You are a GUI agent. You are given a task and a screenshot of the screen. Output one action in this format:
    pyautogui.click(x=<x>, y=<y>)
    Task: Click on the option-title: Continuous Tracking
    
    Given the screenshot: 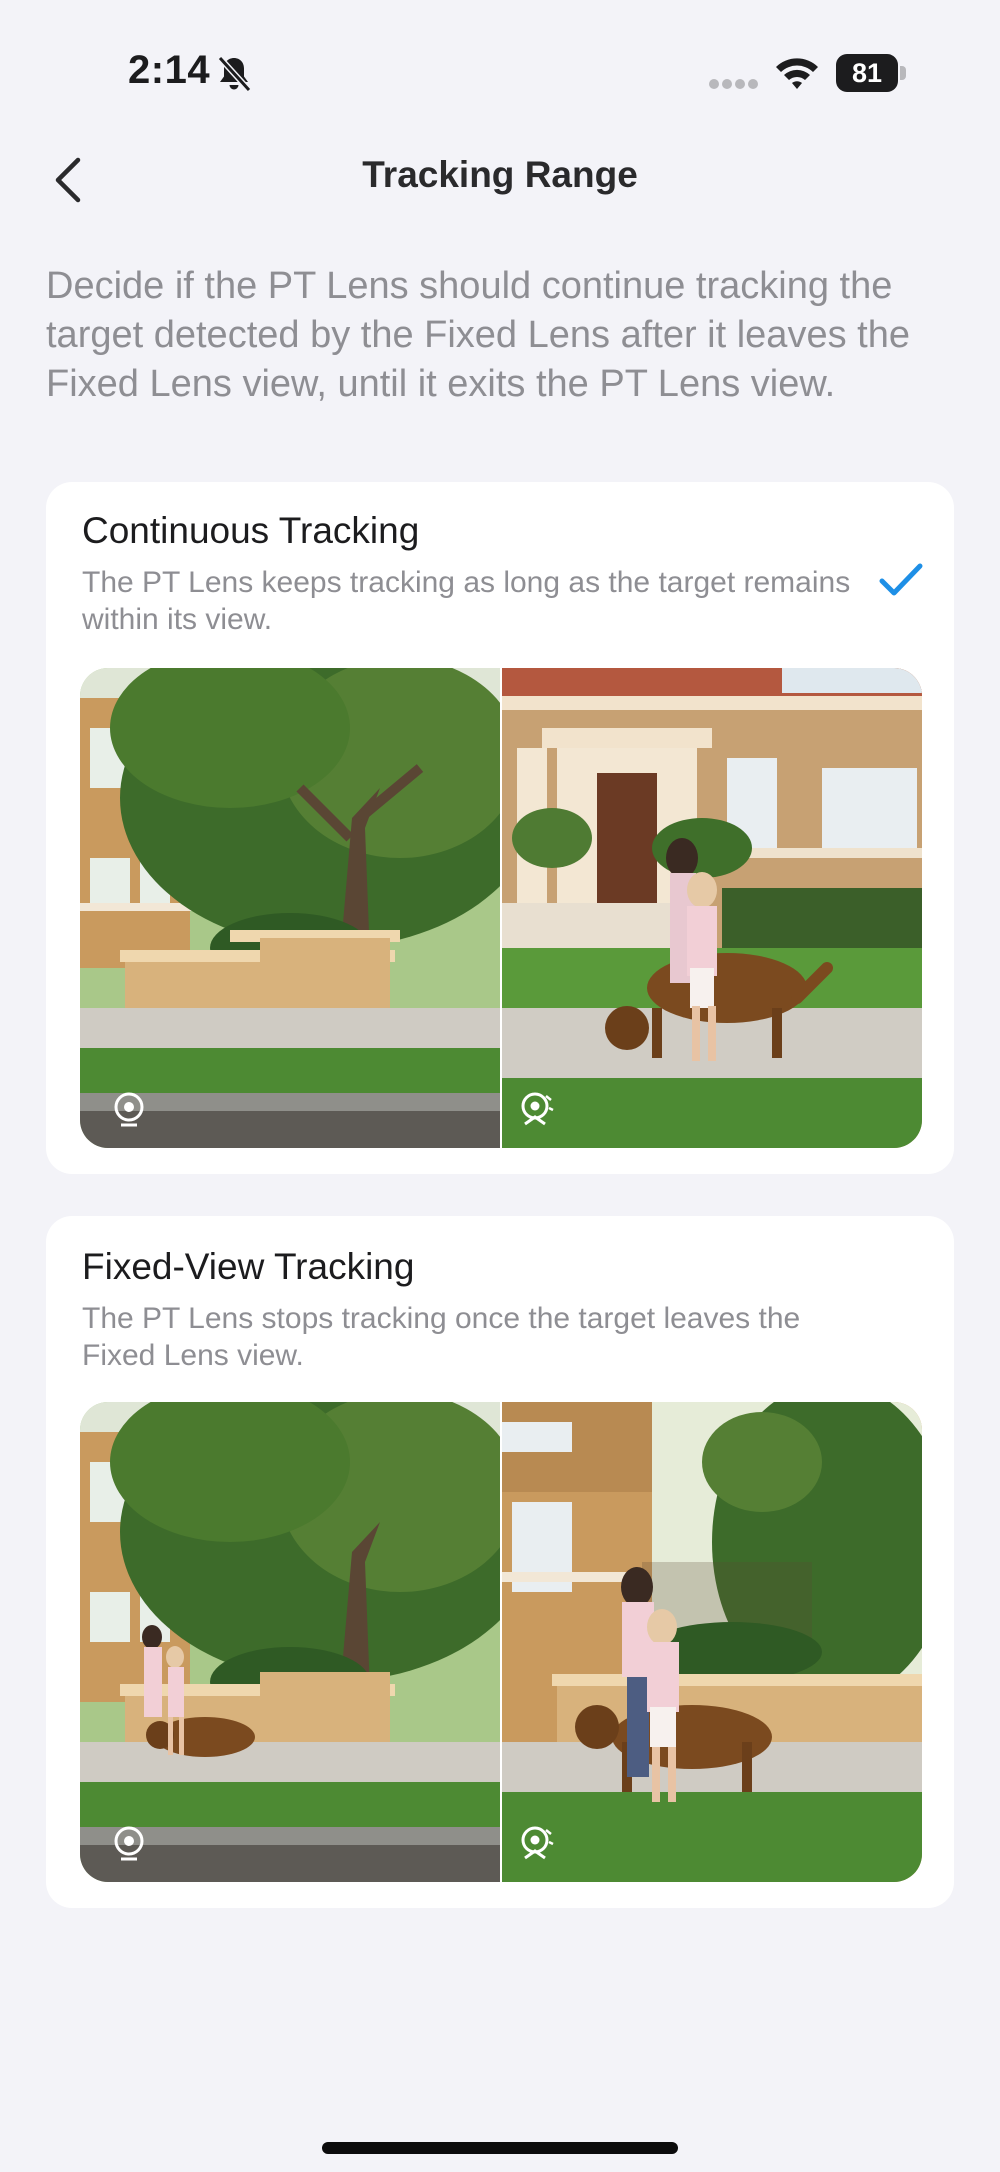 What is the action you would take?
    pyautogui.click(x=251, y=530)
    